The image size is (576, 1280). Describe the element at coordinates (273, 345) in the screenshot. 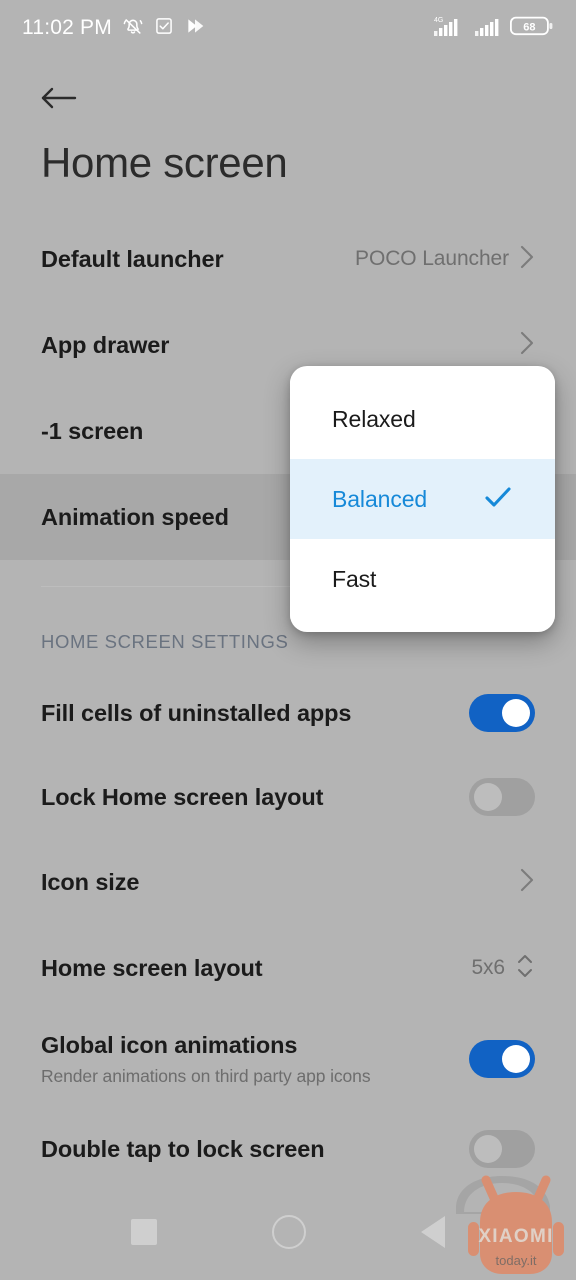

I see `row-texts: App drawer` at that location.